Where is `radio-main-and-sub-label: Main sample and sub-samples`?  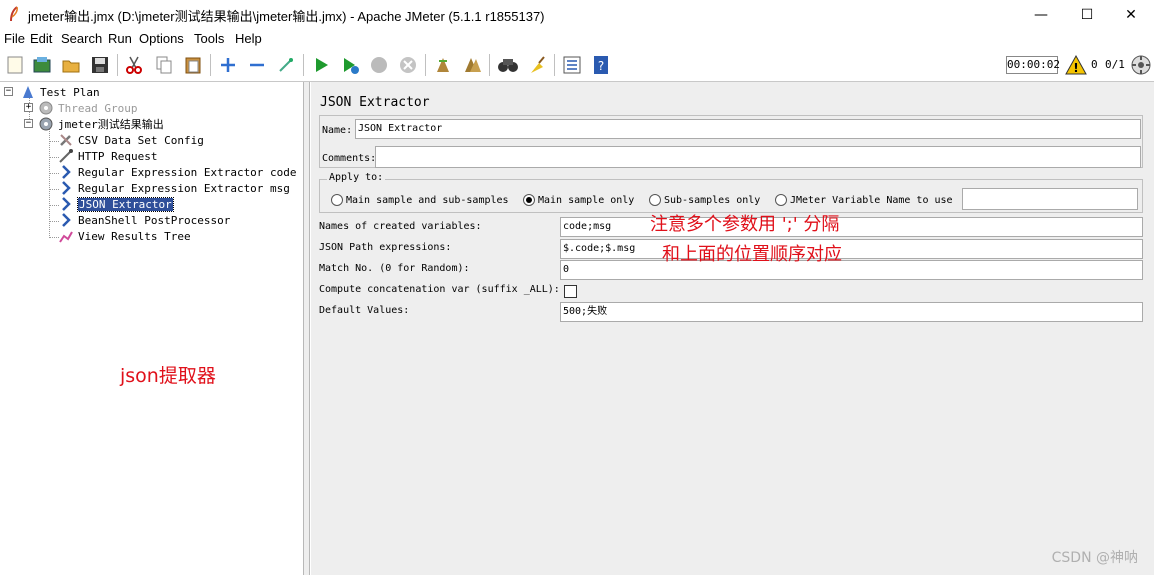
radio-main-and-sub-label: Main sample and sub-samples is located at coordinates (427, 200).